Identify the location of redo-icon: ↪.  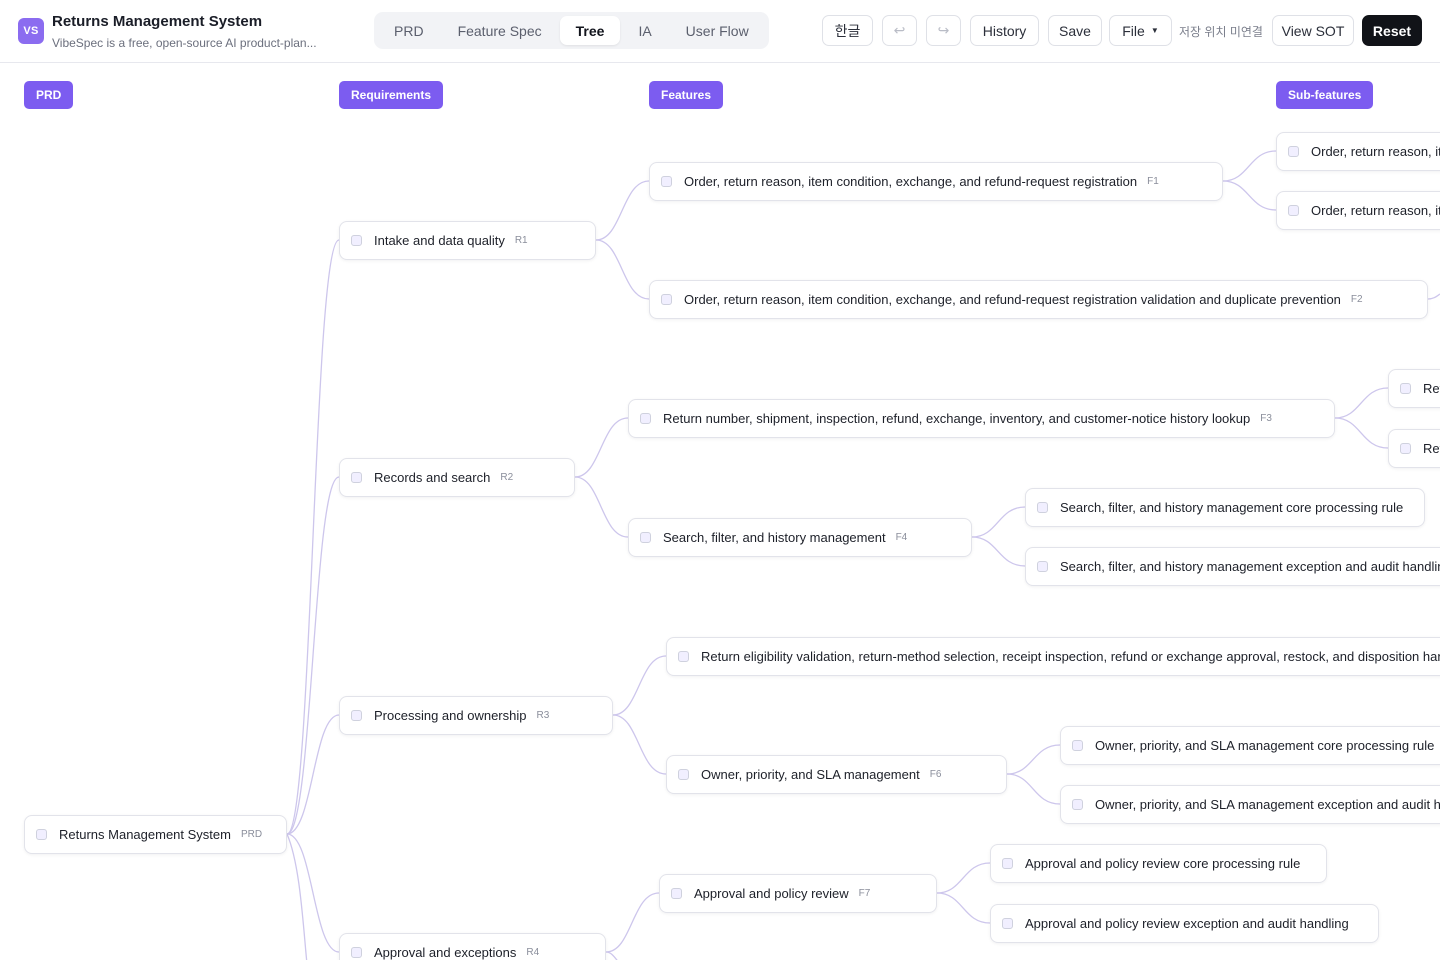
(943, 30).